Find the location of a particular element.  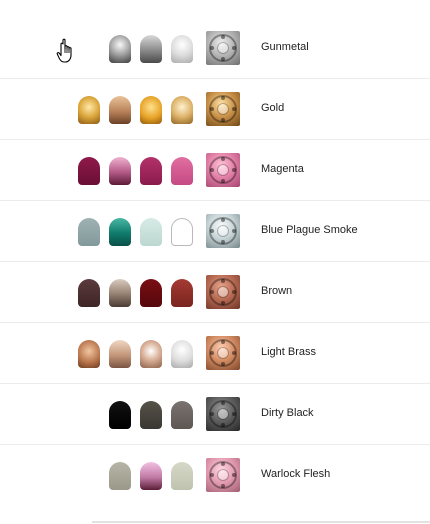

paint-combo-row: Light Brass is located at coordinates (215, 353).